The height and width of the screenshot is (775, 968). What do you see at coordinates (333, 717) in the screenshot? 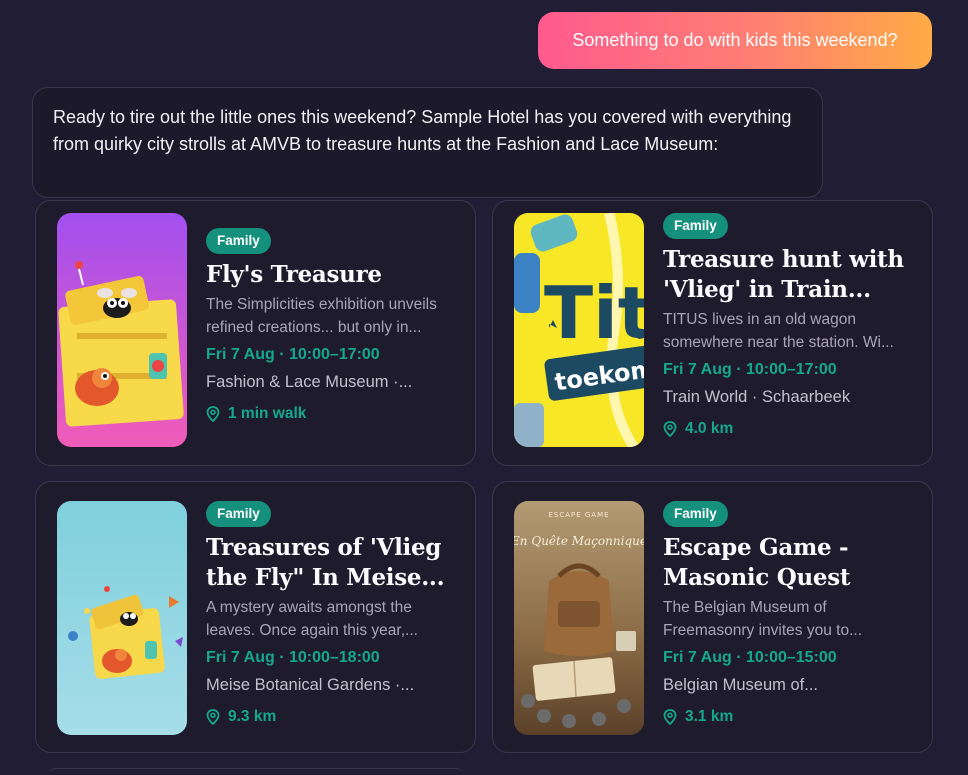
I see `event-distance: 9.3 km` at bounding box center [333, 717].